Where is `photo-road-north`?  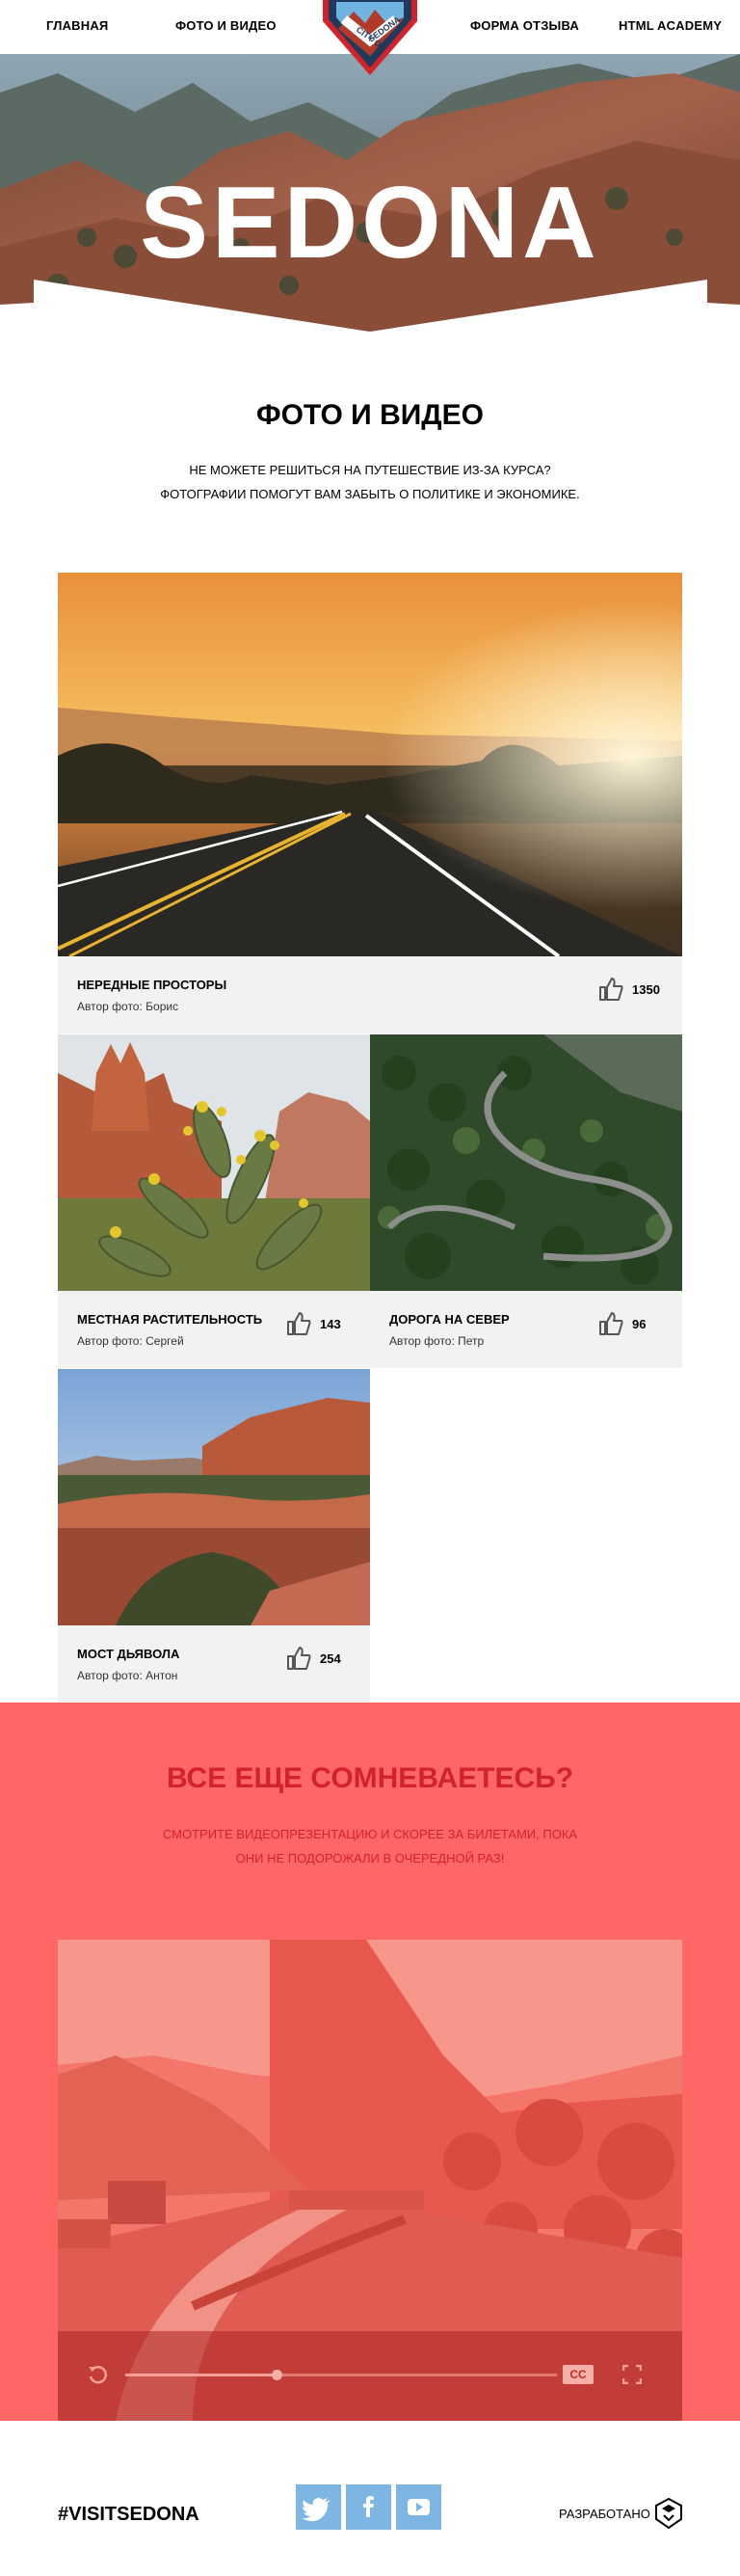
photo-road-north is located at coordinates (526, 1163).